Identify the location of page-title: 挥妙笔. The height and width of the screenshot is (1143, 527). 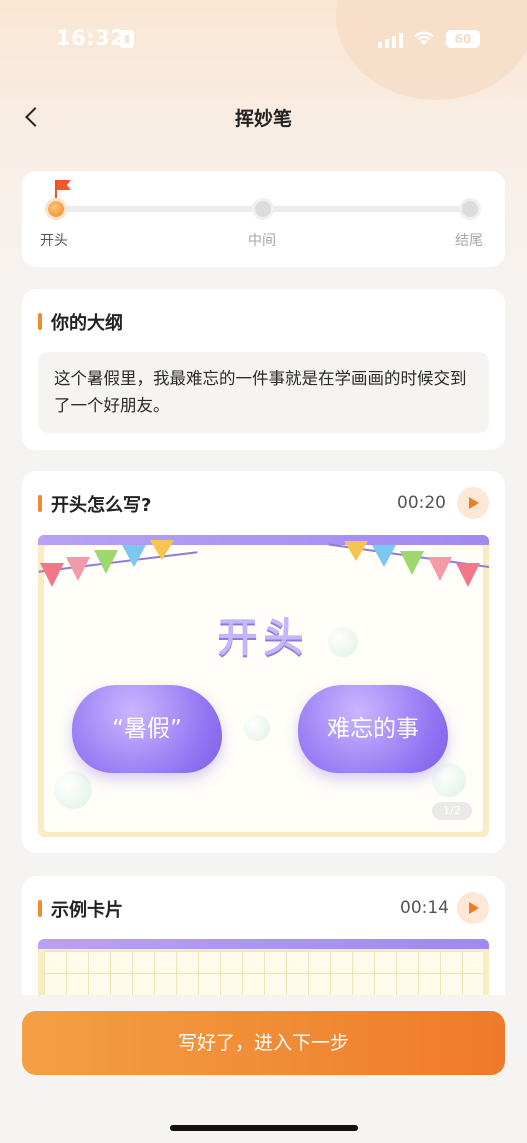
(263, 119).